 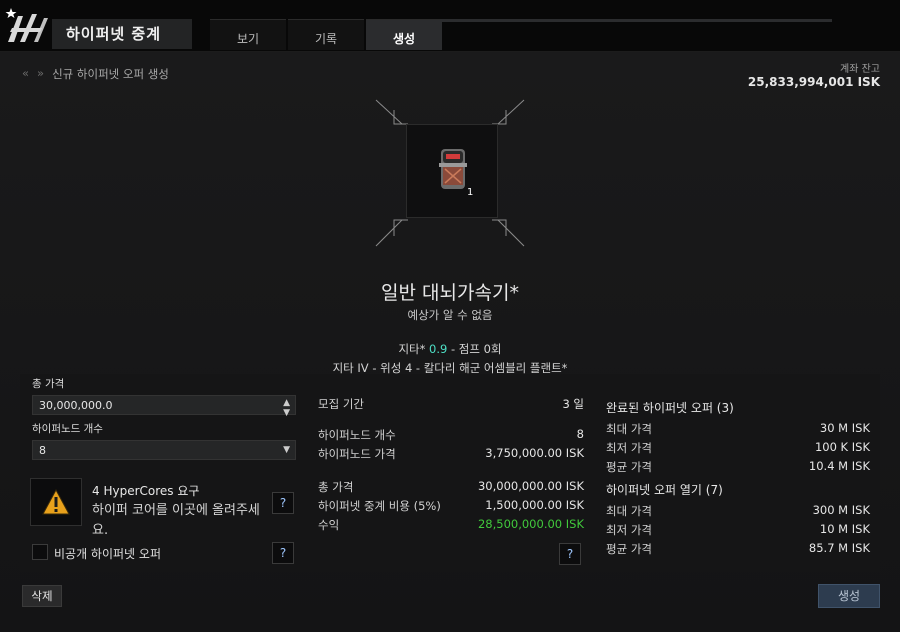 I want to click on node-price-row: 하이퍼노드 가격 3,750,000.00 ISK, so click(x=451, y=455).